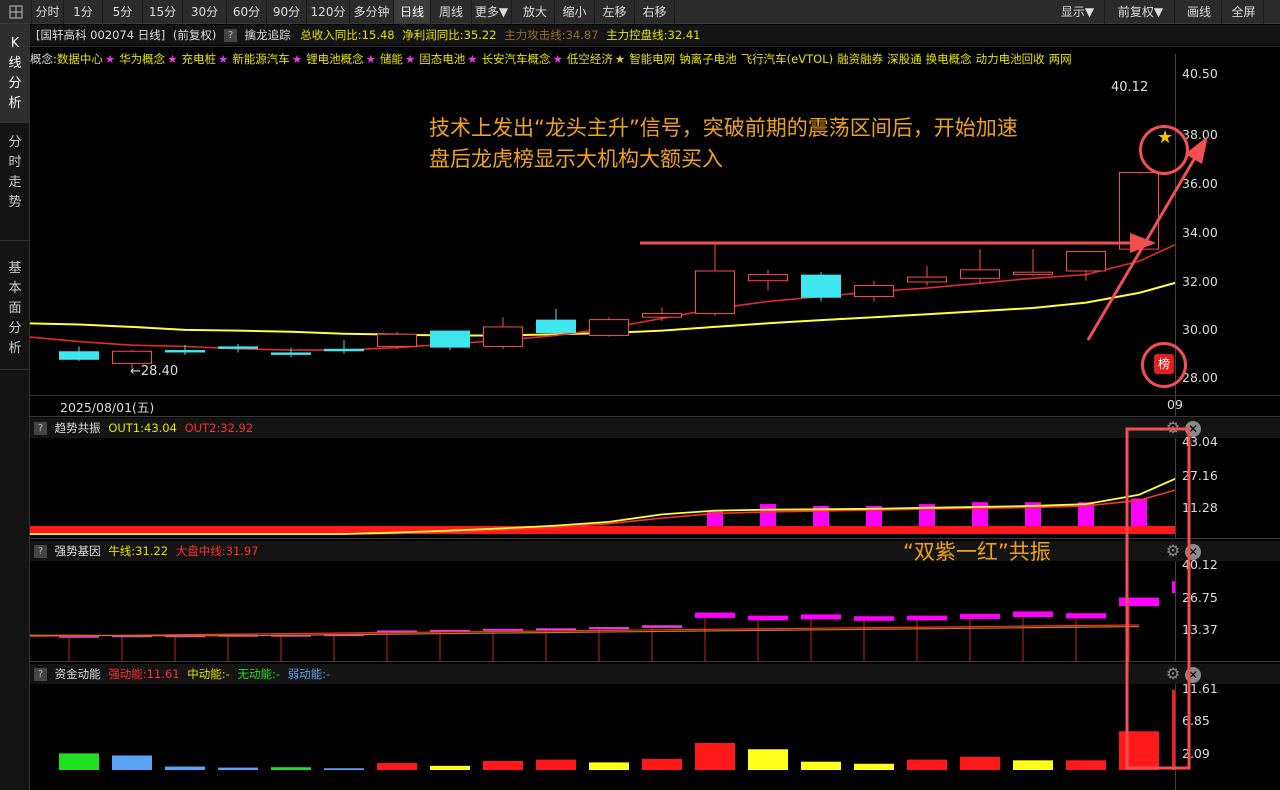 This screenshot has height=790, width=1280. What do you see at coordinates (448, 59) in the screenshot?
I see `concept-tag: 固态电池 ★` at bounding box center [448, 59].